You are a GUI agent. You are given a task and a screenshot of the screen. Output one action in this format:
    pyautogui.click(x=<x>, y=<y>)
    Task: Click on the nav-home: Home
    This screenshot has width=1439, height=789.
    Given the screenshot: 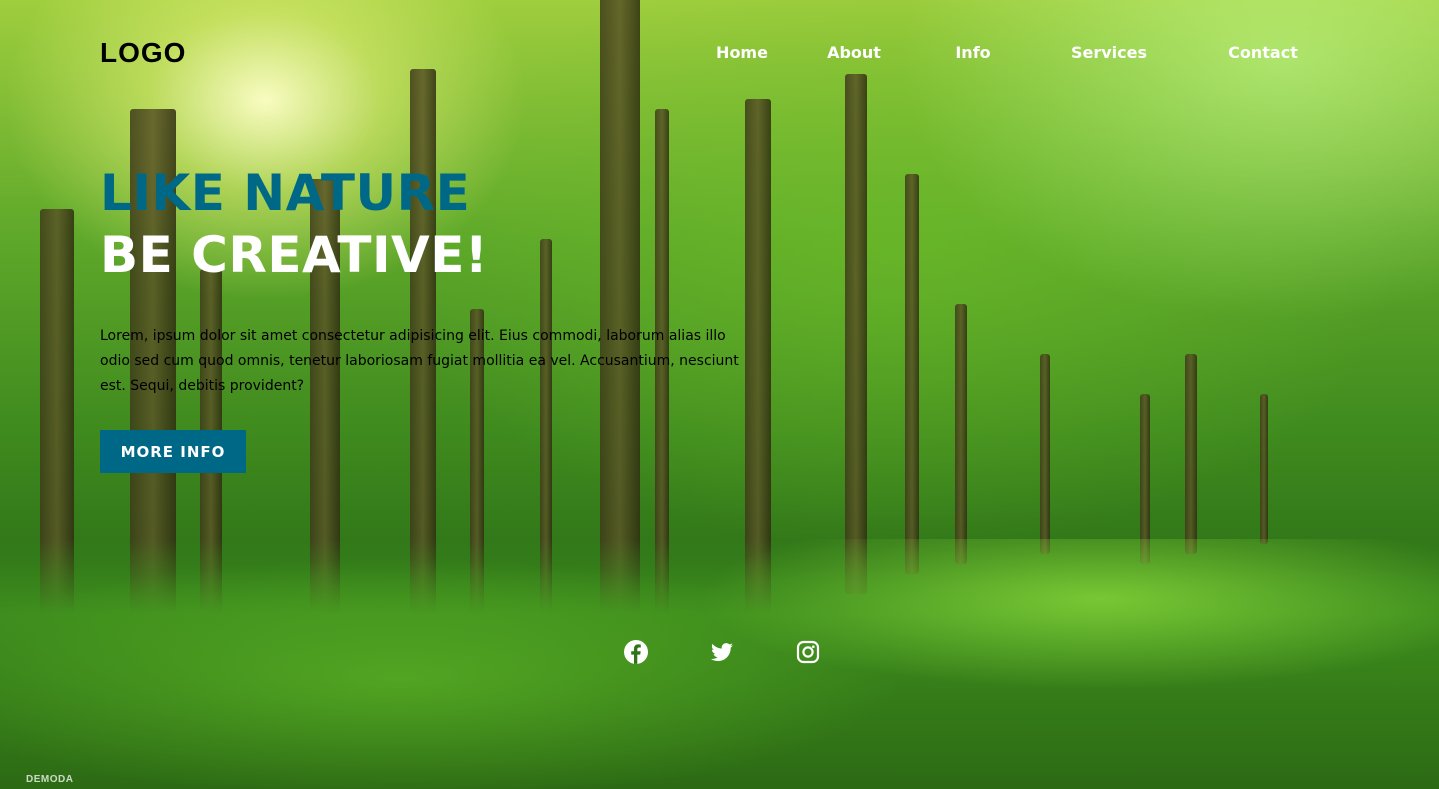 What is the action you would take?
    pyautogui.click(x=742, y=53)
    